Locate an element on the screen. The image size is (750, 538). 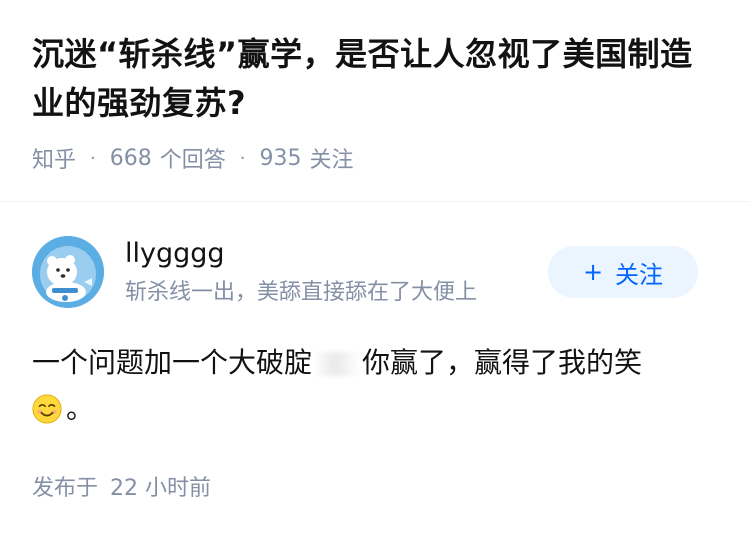
author-name: llygggg is located at coordinates (175, 254).